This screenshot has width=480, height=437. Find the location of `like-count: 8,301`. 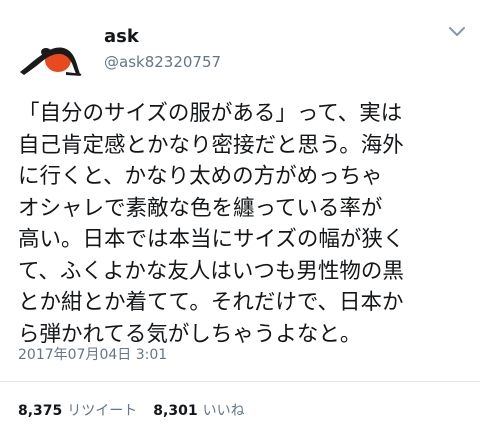

like-count: 8,301 is located at coordinates (175, 411).